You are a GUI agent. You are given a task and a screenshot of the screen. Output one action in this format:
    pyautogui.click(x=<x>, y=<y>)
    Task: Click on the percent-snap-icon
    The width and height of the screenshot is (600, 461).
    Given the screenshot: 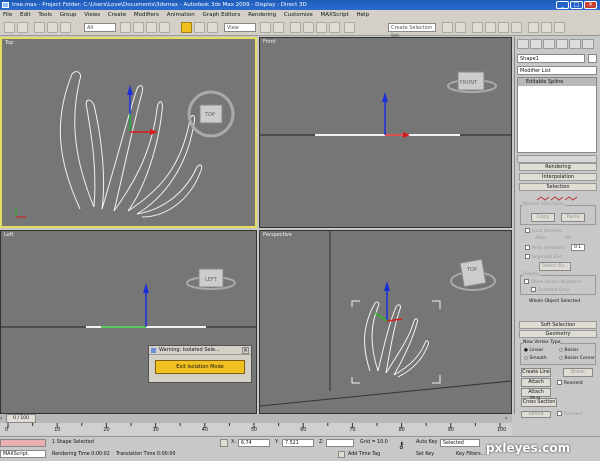 What is the action you would take?
    pyautogui.click(x=321, y=27)
    